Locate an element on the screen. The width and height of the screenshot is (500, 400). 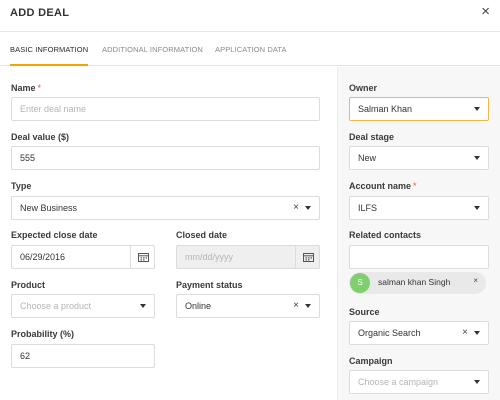
deal-name-input: Enter deal name is located at coordinates (165, 109).